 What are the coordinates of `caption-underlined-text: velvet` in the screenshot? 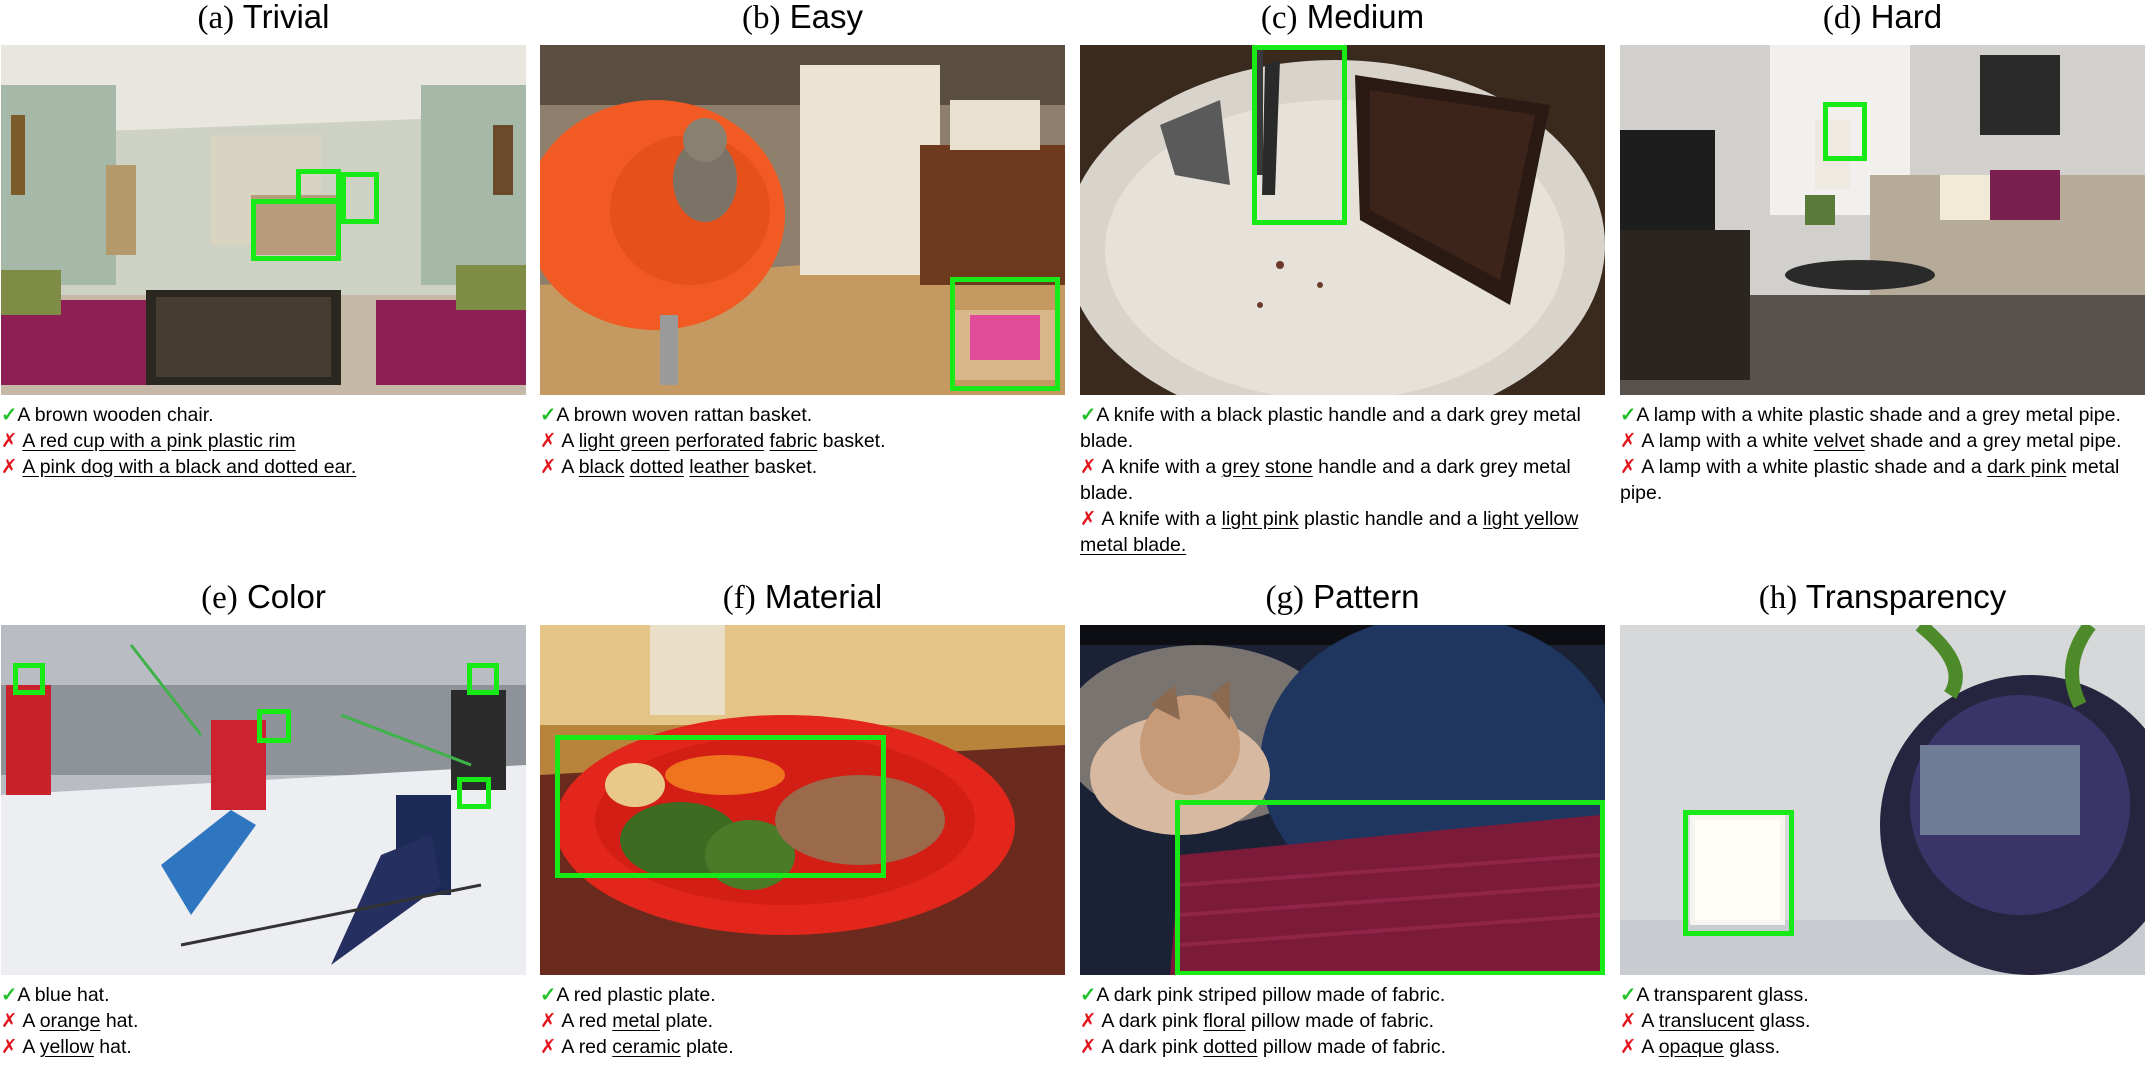 It's located at (1839, 441).